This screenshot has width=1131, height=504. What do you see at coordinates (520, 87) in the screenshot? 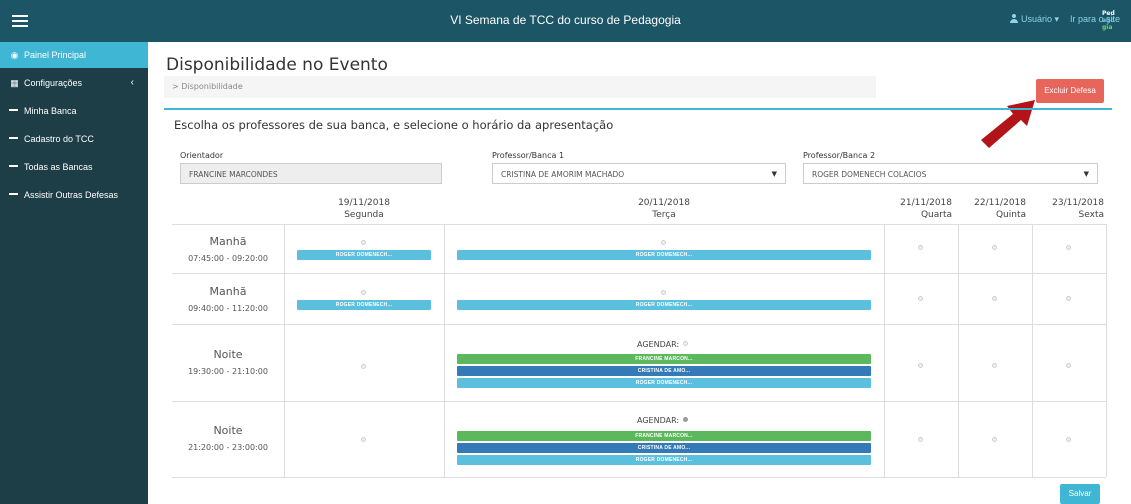
I see `breadcrumb: > Disponibilidade` at bounding box center [520, 87].